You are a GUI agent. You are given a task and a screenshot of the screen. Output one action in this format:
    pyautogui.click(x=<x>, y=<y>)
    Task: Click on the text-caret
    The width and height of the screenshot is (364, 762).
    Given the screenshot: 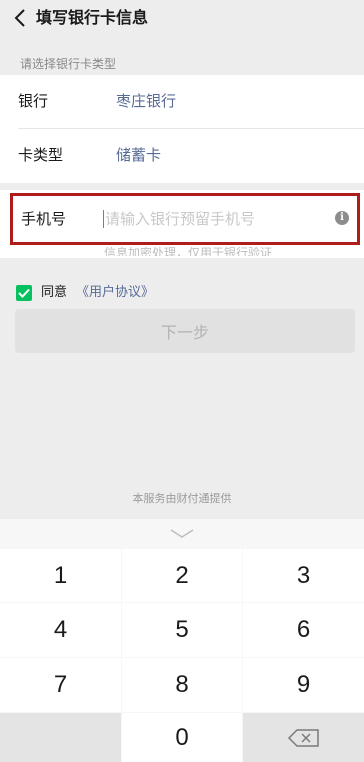 What is the action you would take?
    pyautogui.click(x=103, y=219)
    